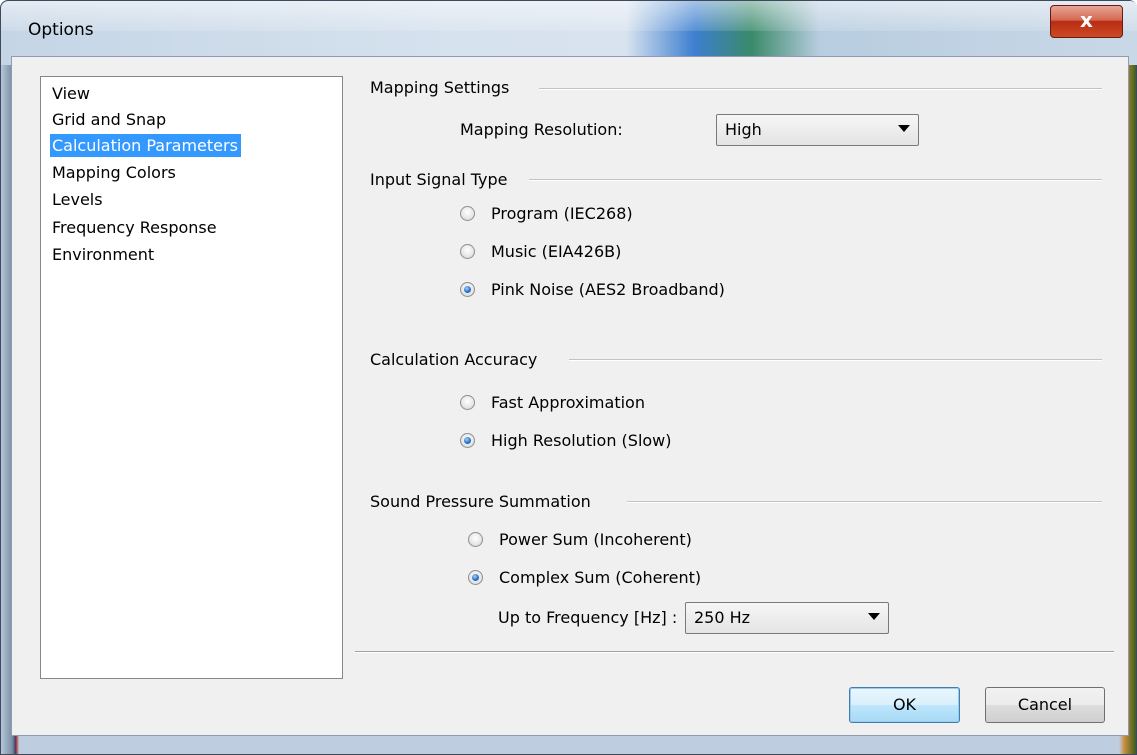 This screenshot has height=755, width=1137. I want to click on category-item-levels: Levels, so click(78, 199).